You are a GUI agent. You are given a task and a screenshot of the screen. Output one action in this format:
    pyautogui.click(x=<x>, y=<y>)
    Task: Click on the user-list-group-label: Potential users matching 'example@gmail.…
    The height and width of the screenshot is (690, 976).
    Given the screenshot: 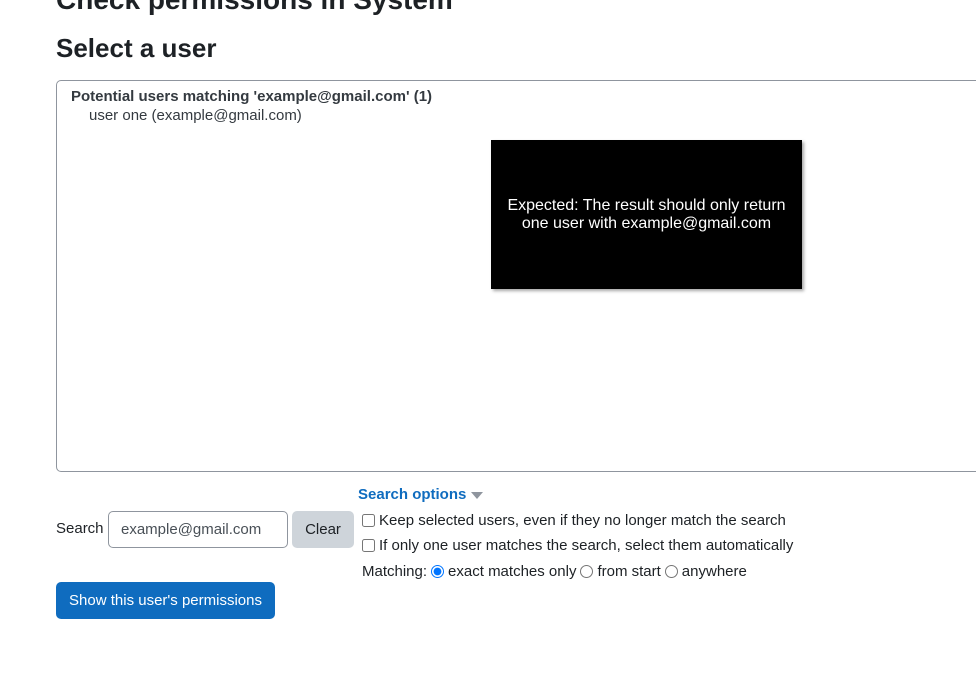 What is the action you would take?
    pyautogui.click(x=252, y=96)
    